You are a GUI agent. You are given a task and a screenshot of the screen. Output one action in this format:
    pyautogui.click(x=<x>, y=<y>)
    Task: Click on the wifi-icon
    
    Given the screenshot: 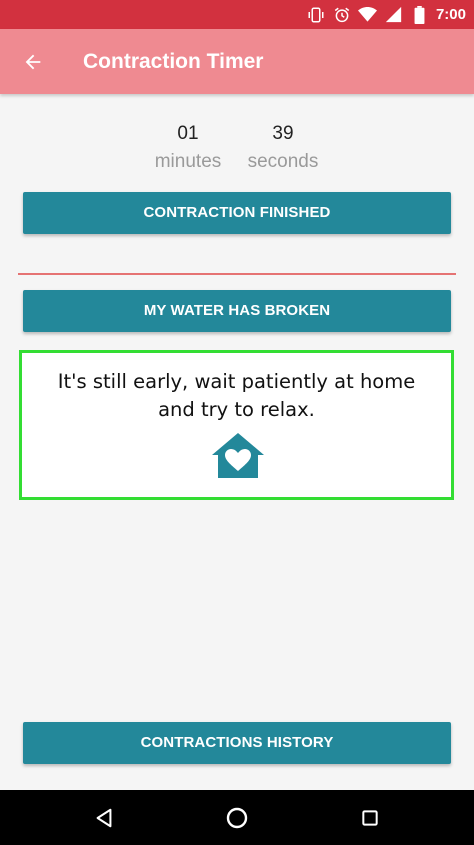 What is the action you would take?
    pyautogui.click(x=368, y=15)
    